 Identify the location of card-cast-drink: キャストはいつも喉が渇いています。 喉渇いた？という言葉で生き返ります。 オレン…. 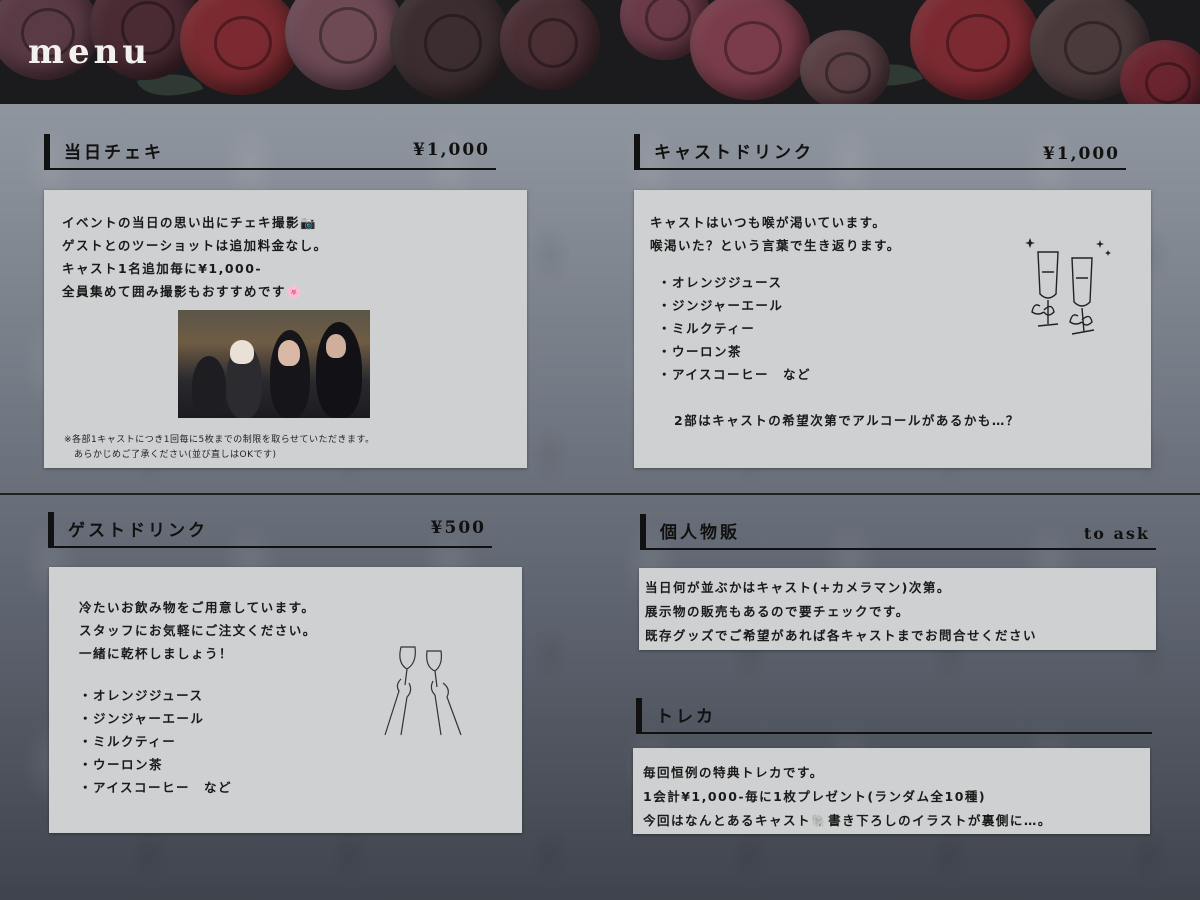
(892, 329).